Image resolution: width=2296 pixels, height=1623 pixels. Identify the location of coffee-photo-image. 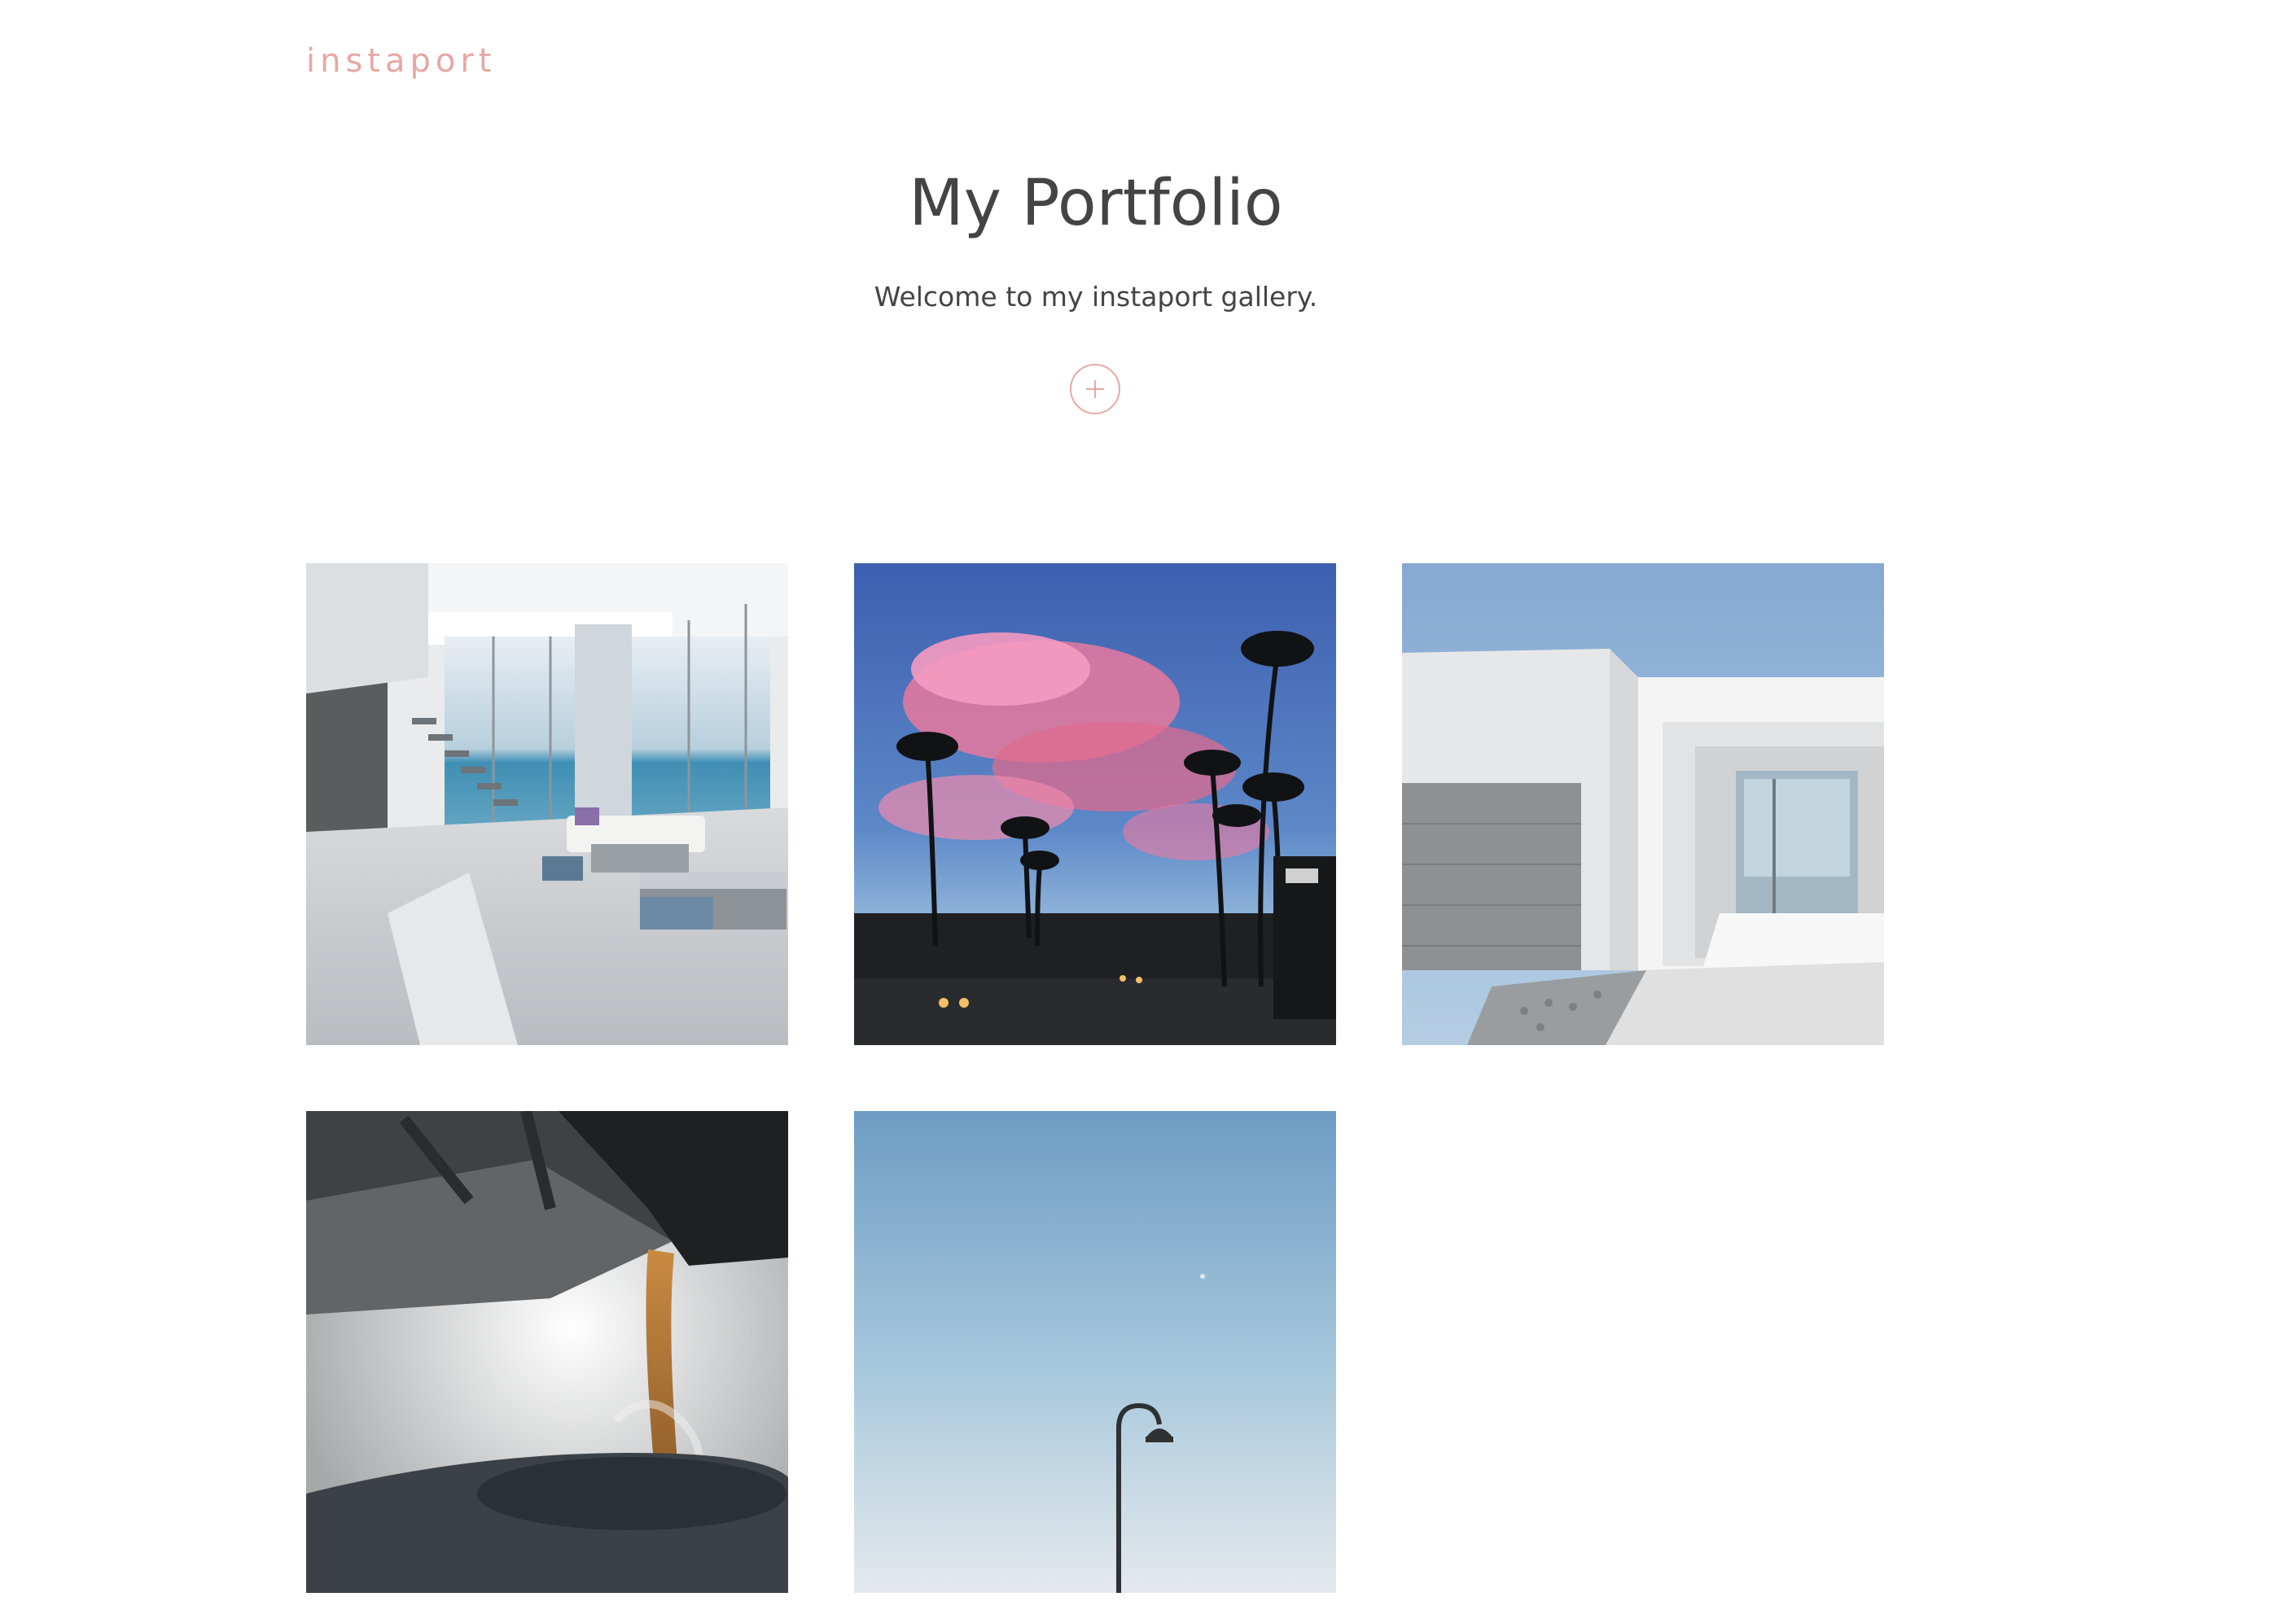
(547, 1352).